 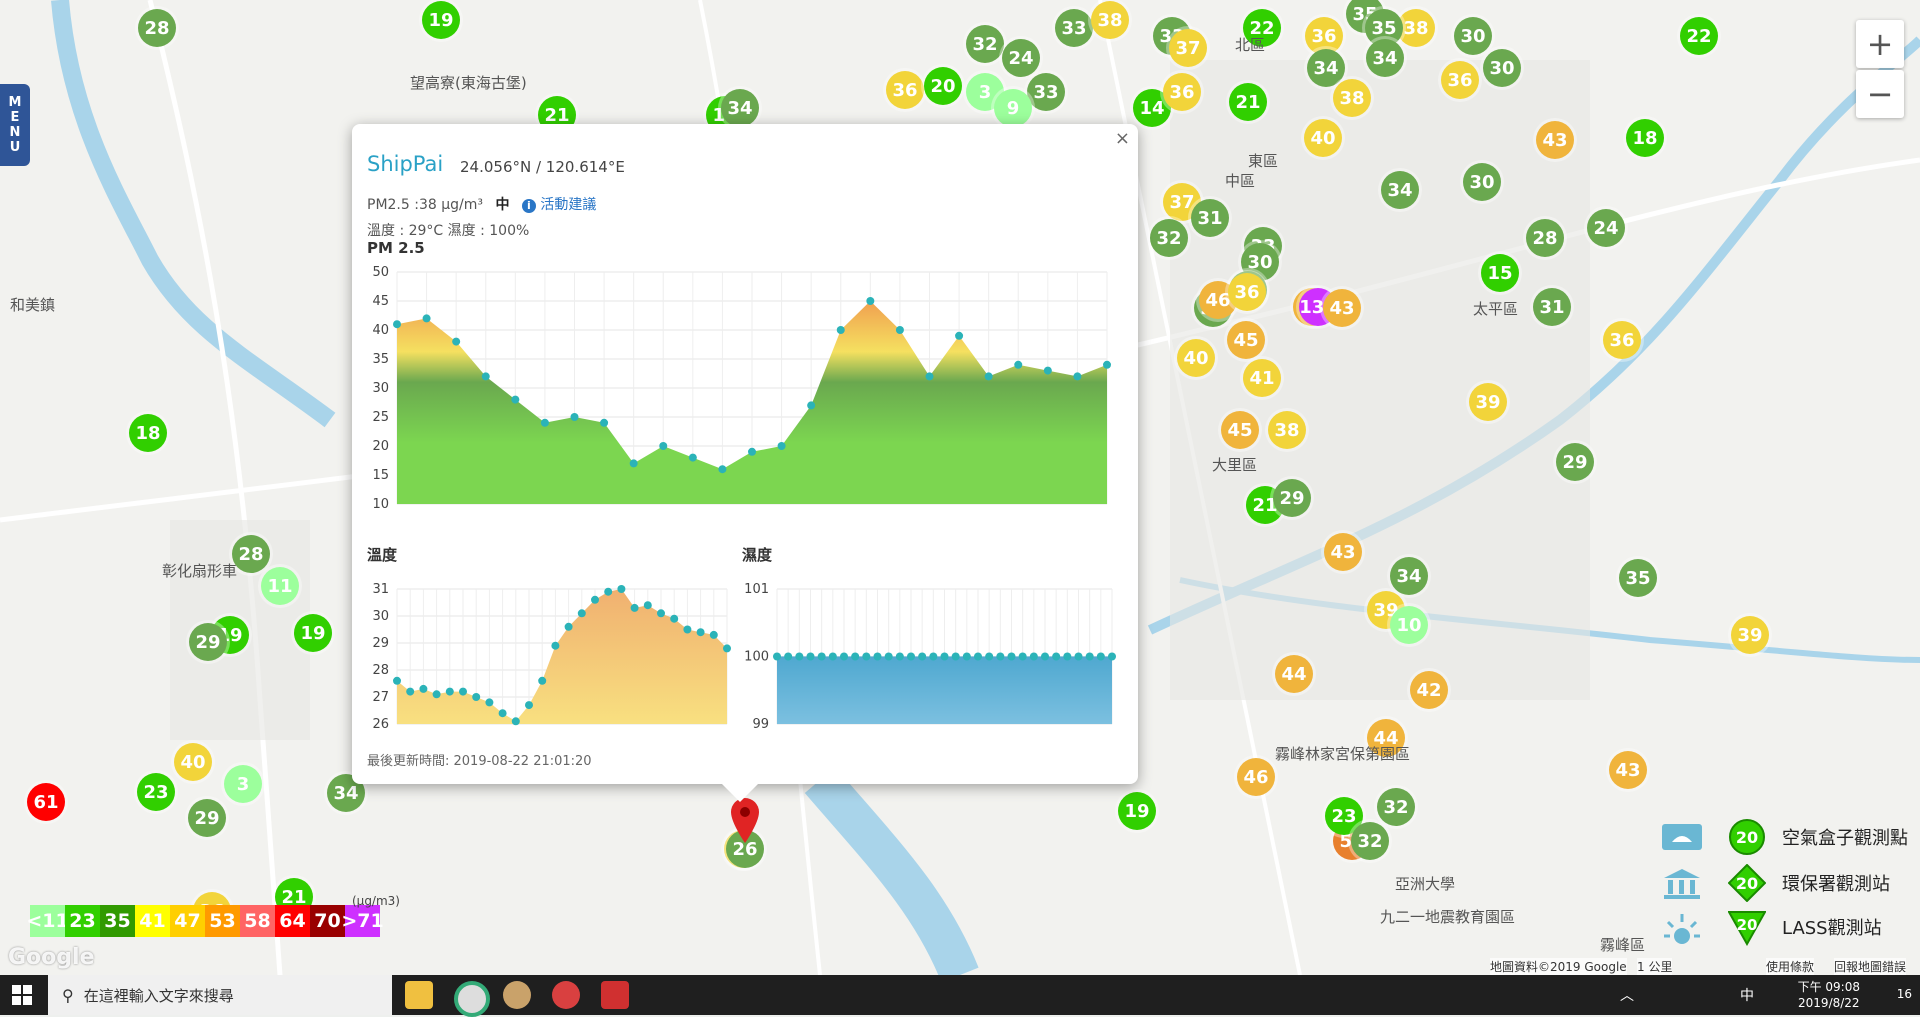 I want to click on station-marker: 9, so click(x=1013, y=108).